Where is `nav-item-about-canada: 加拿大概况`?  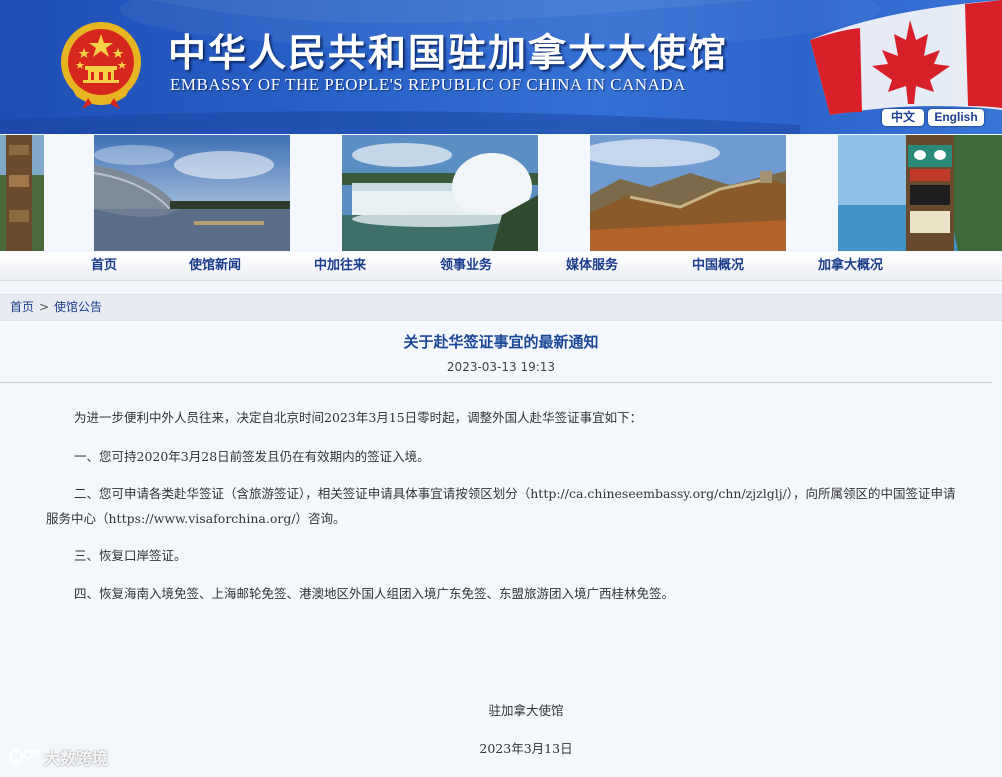 nav-item-about-canada: 加拿大概况 is located at coordinates (850, 266).